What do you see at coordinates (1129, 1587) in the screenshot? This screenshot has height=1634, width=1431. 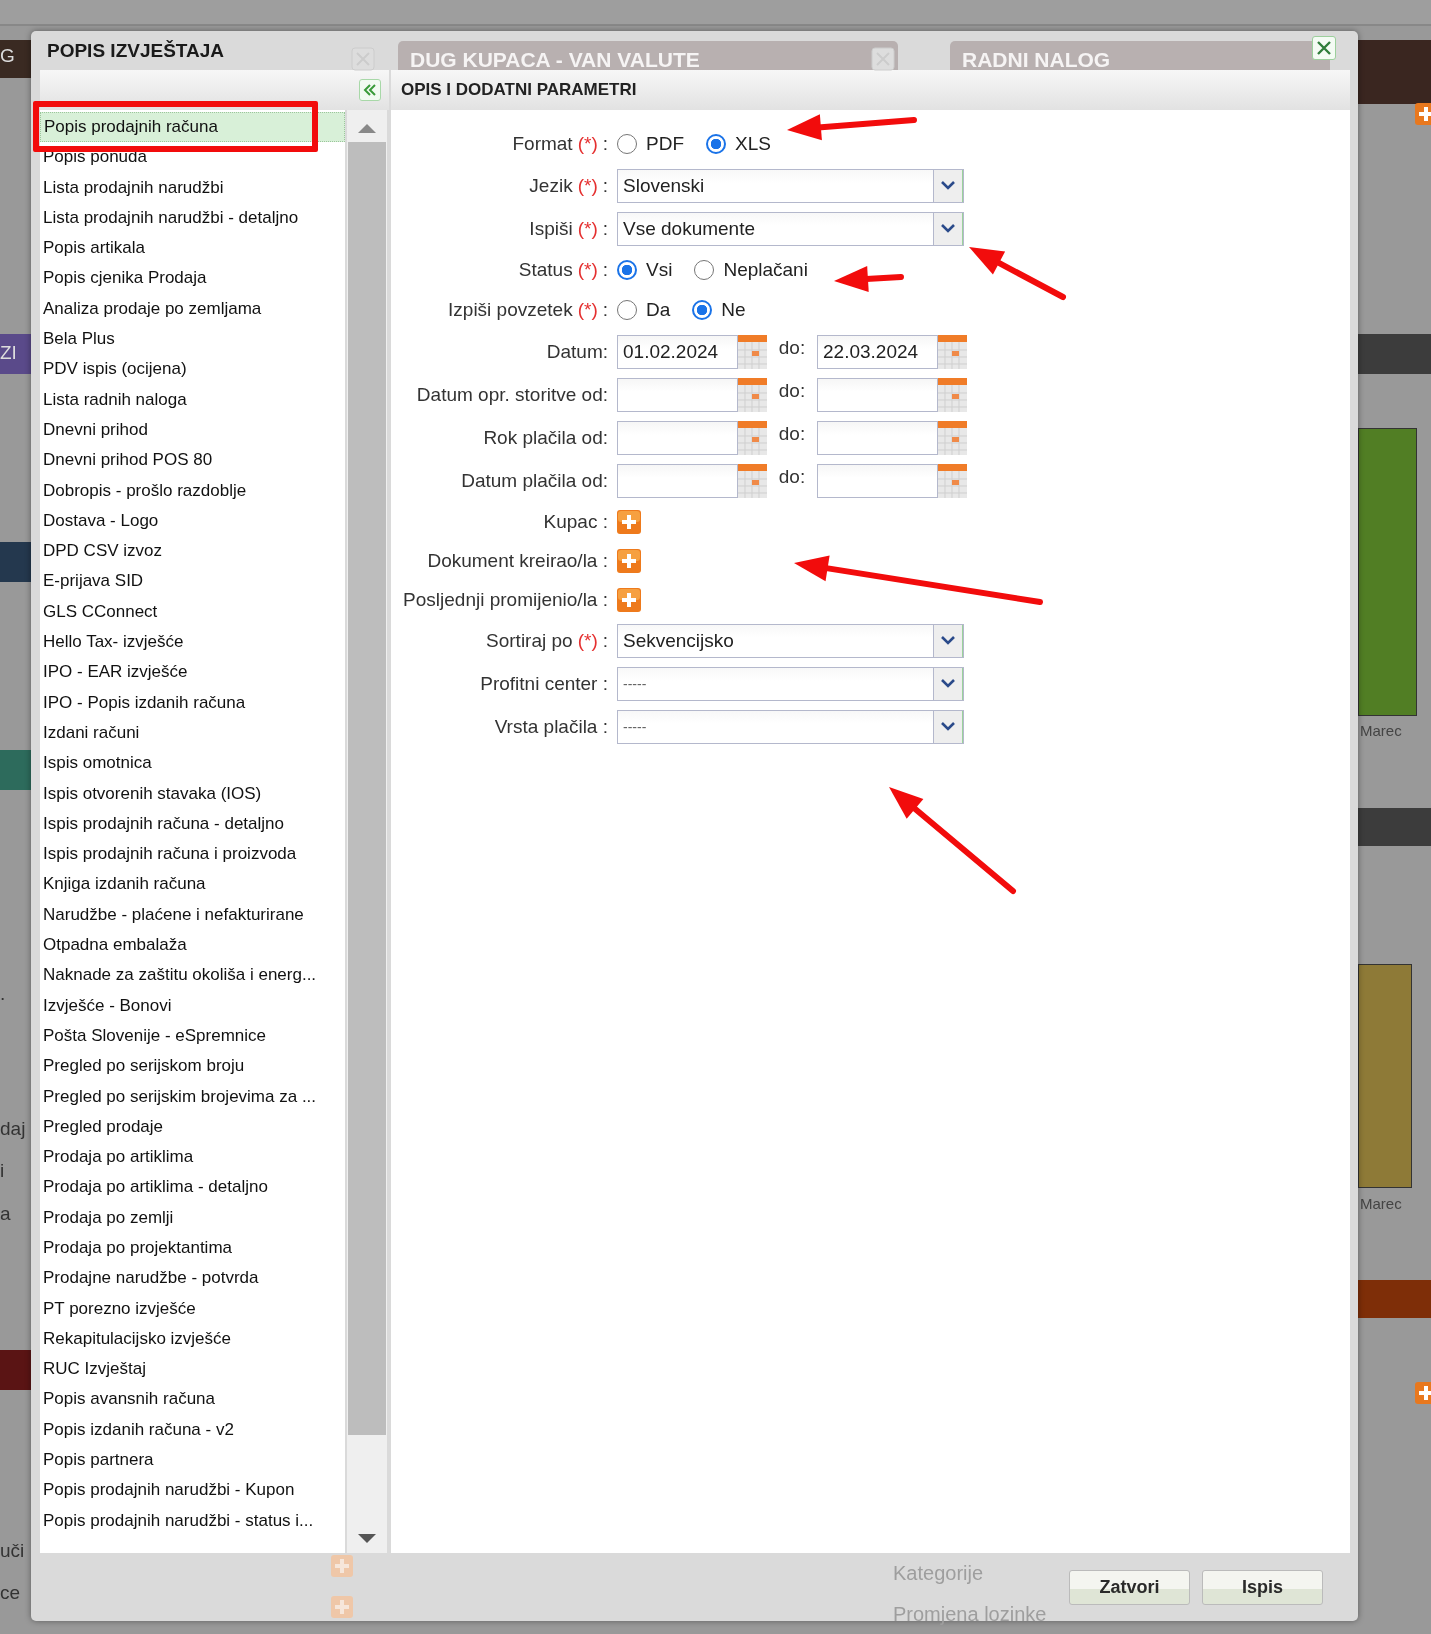 I see `dialog-button: Zatvori` at bounding box center [1129, 1587].